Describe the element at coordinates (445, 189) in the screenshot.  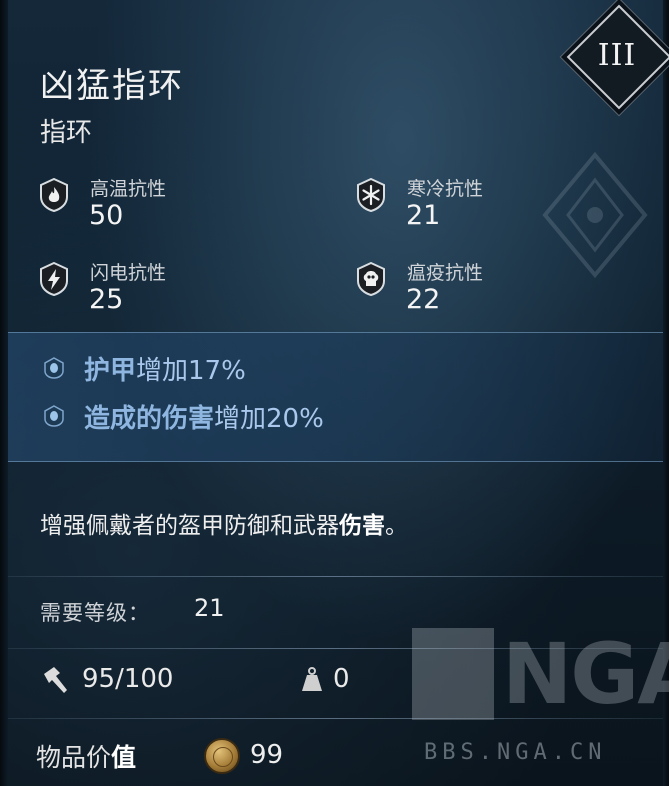
I see `stat-label: 寒冷抗性` at that location.